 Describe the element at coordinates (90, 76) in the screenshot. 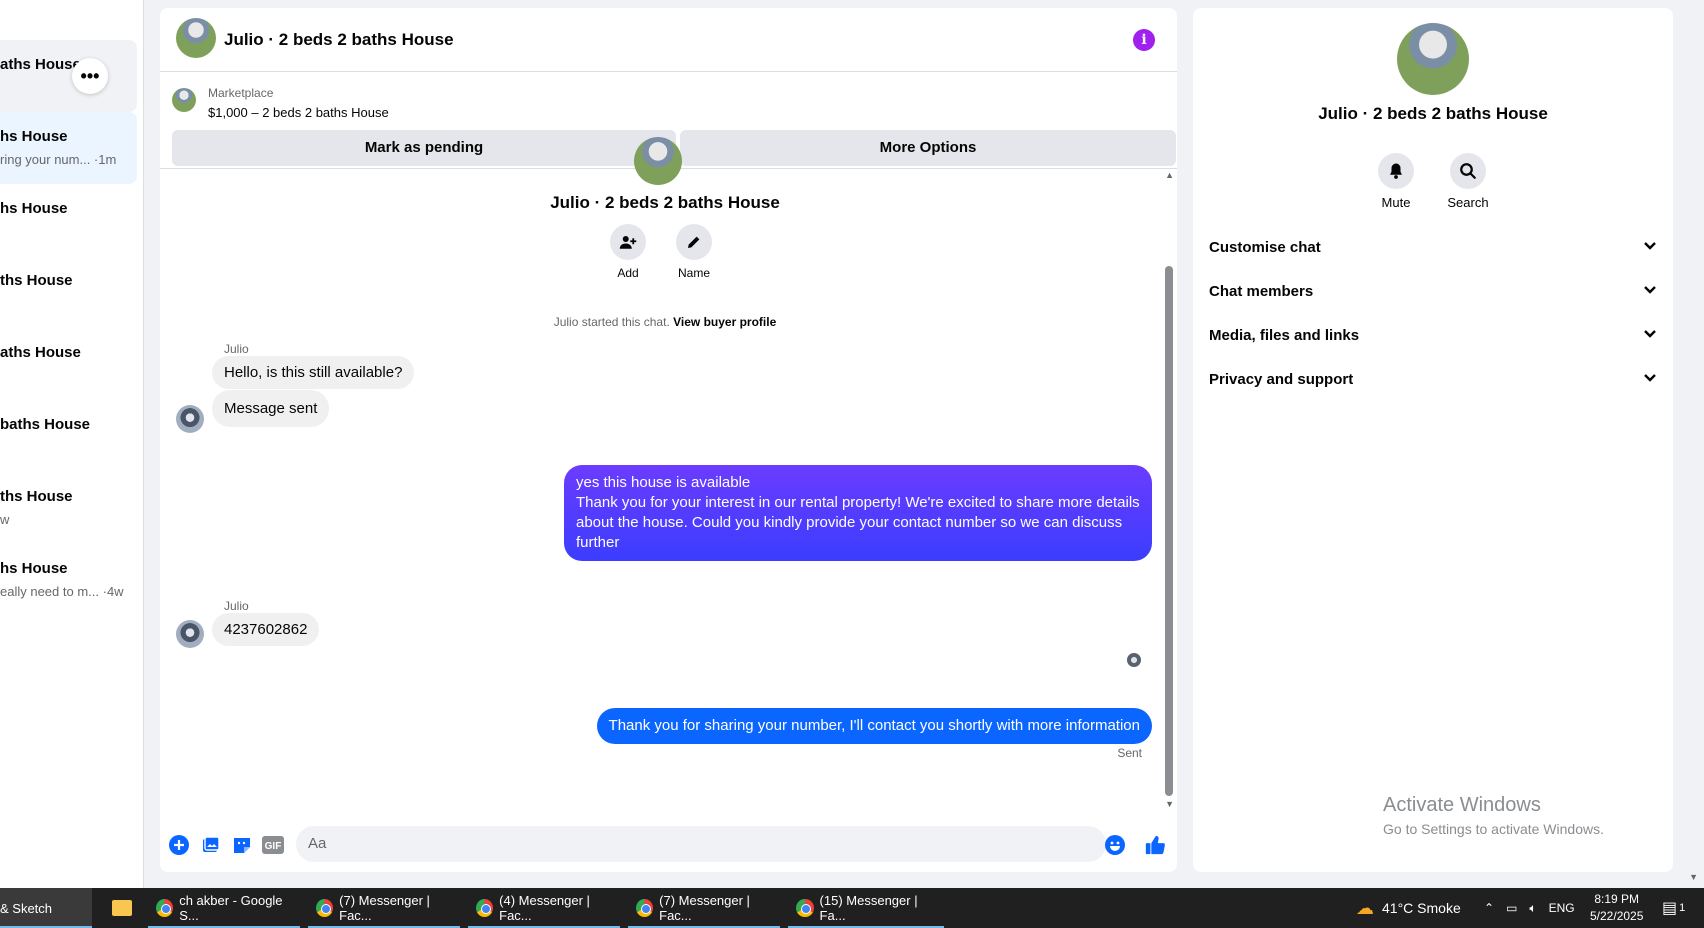

I see `conversation-more-button: •••` at that location.